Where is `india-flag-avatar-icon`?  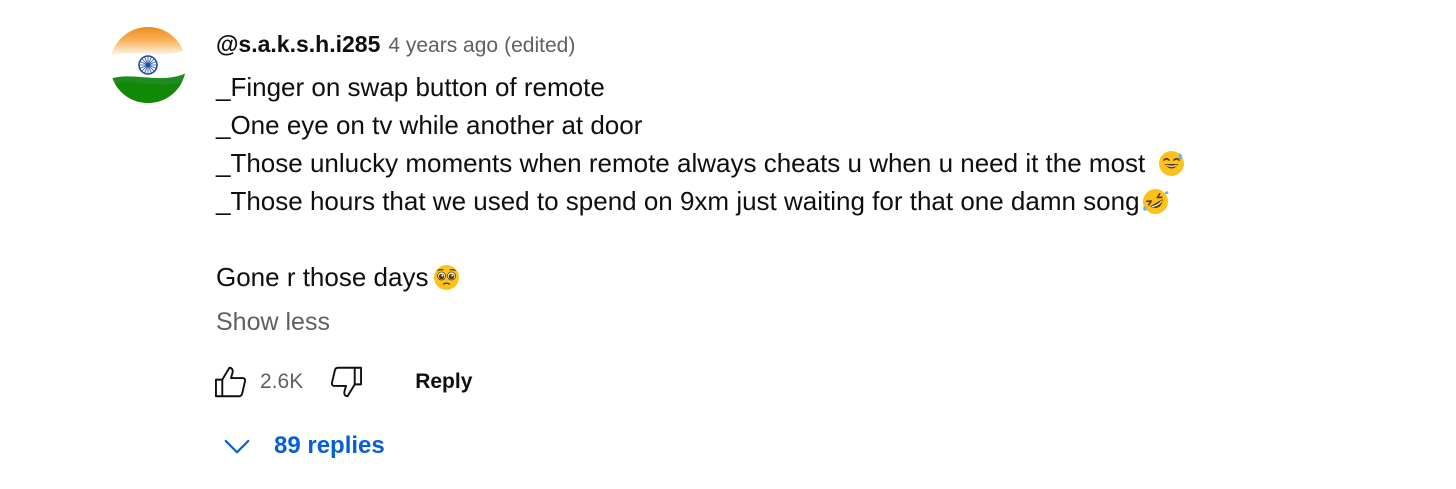 india-flag-avatar-icon is located at coordinates (148, 65).